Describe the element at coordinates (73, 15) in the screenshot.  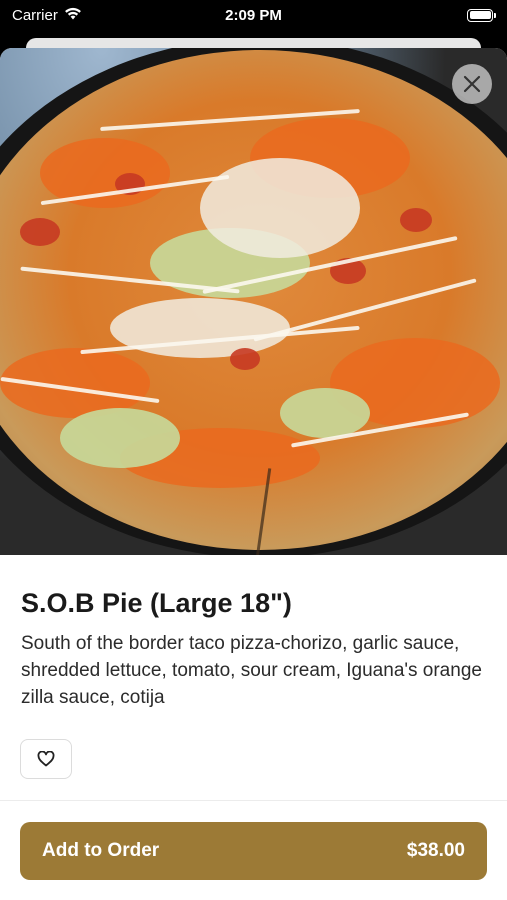
I see `wifi-icon` at that location.